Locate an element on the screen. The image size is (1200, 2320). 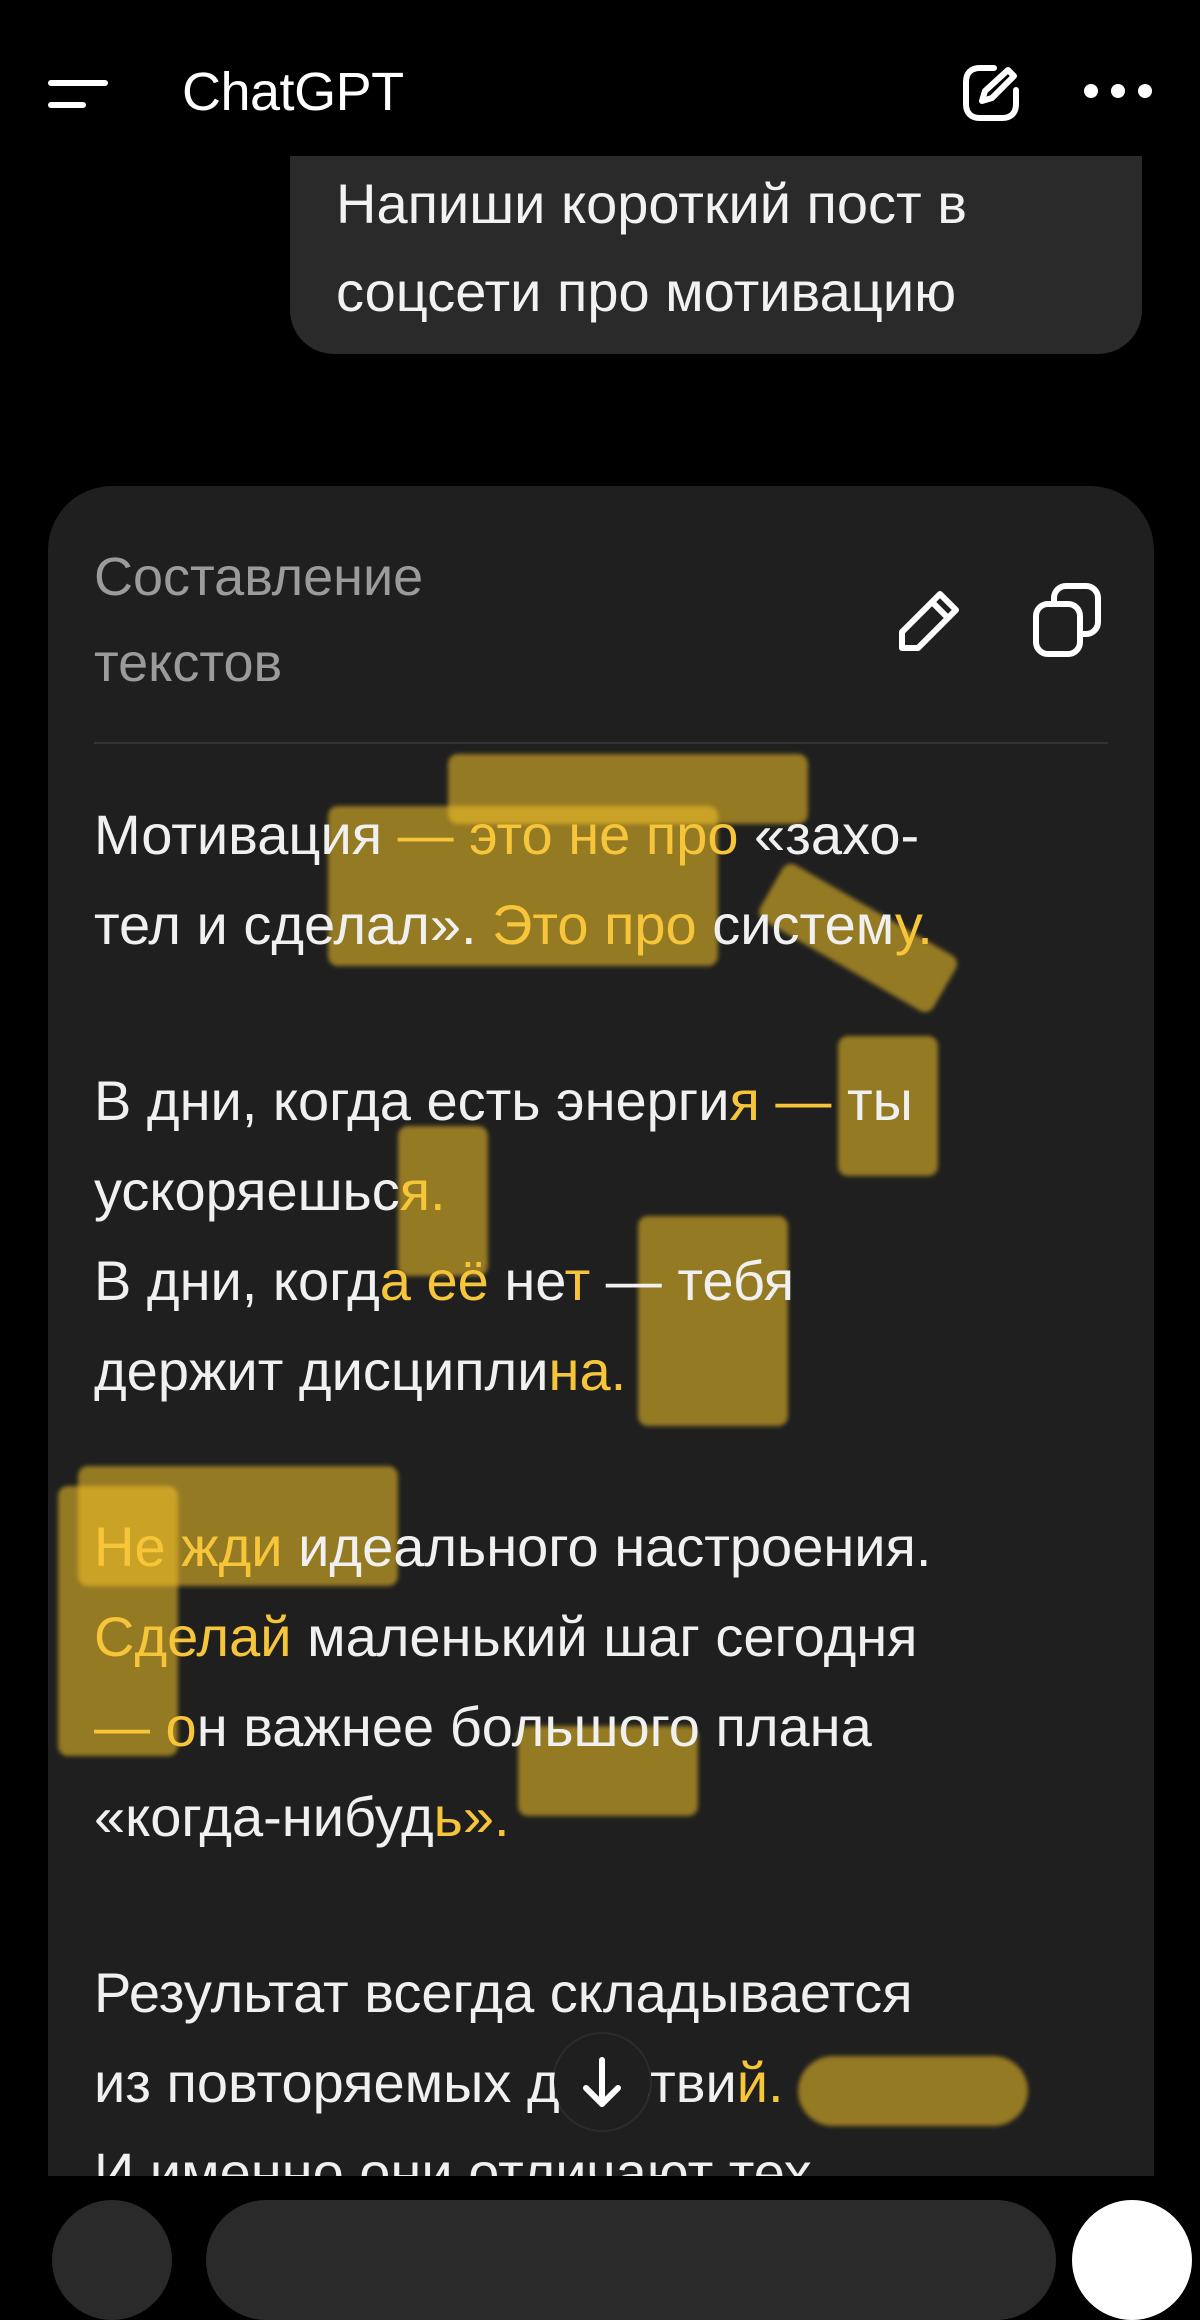
copy-button is located at coordinates (1067, 620).